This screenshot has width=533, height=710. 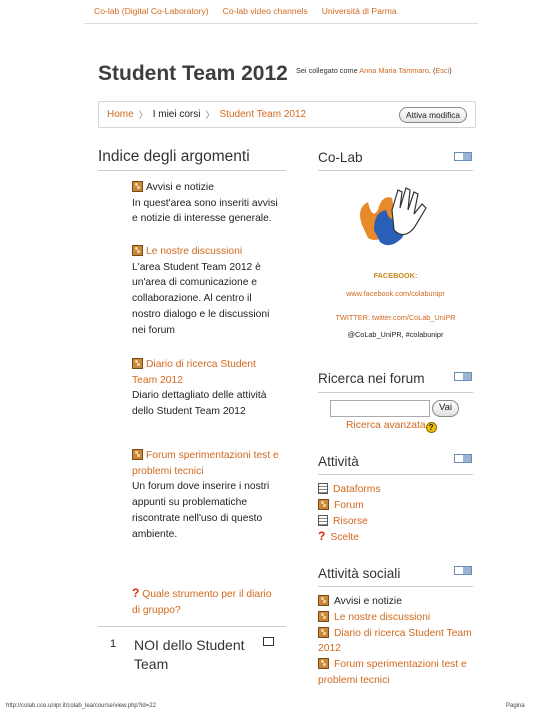 I want to click on section-title: NOI dello Student Team, so click(x=189, y=654).